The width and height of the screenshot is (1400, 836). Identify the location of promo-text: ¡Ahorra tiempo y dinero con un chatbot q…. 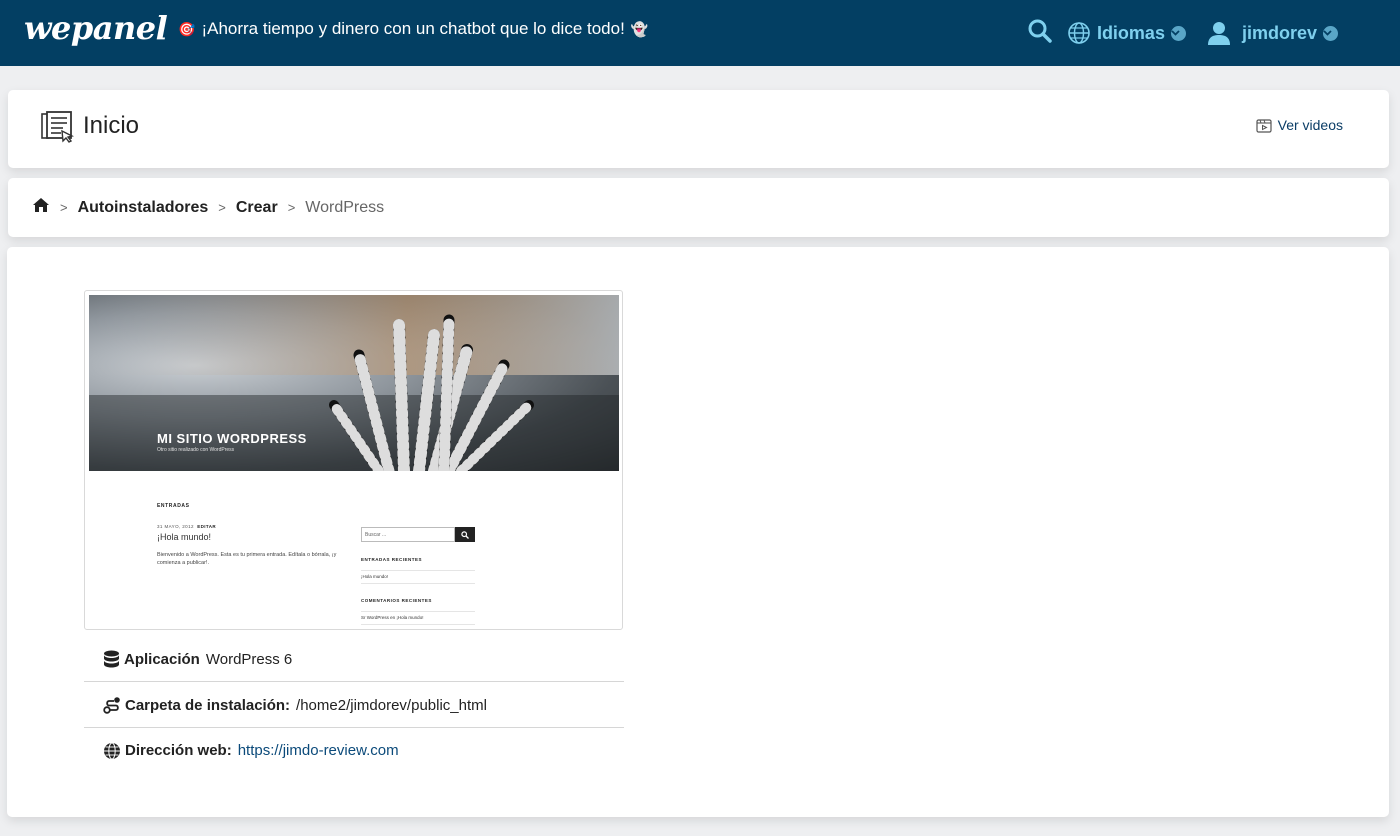
(412, 29).